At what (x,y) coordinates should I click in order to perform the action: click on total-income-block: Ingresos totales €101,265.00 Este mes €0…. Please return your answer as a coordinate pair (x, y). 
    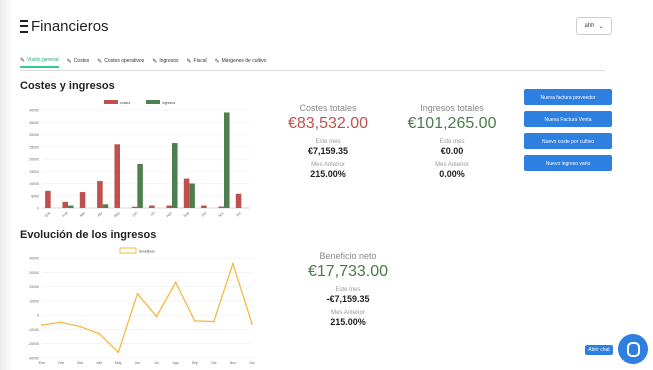
    Looking at the image, I should click on (452, 141).